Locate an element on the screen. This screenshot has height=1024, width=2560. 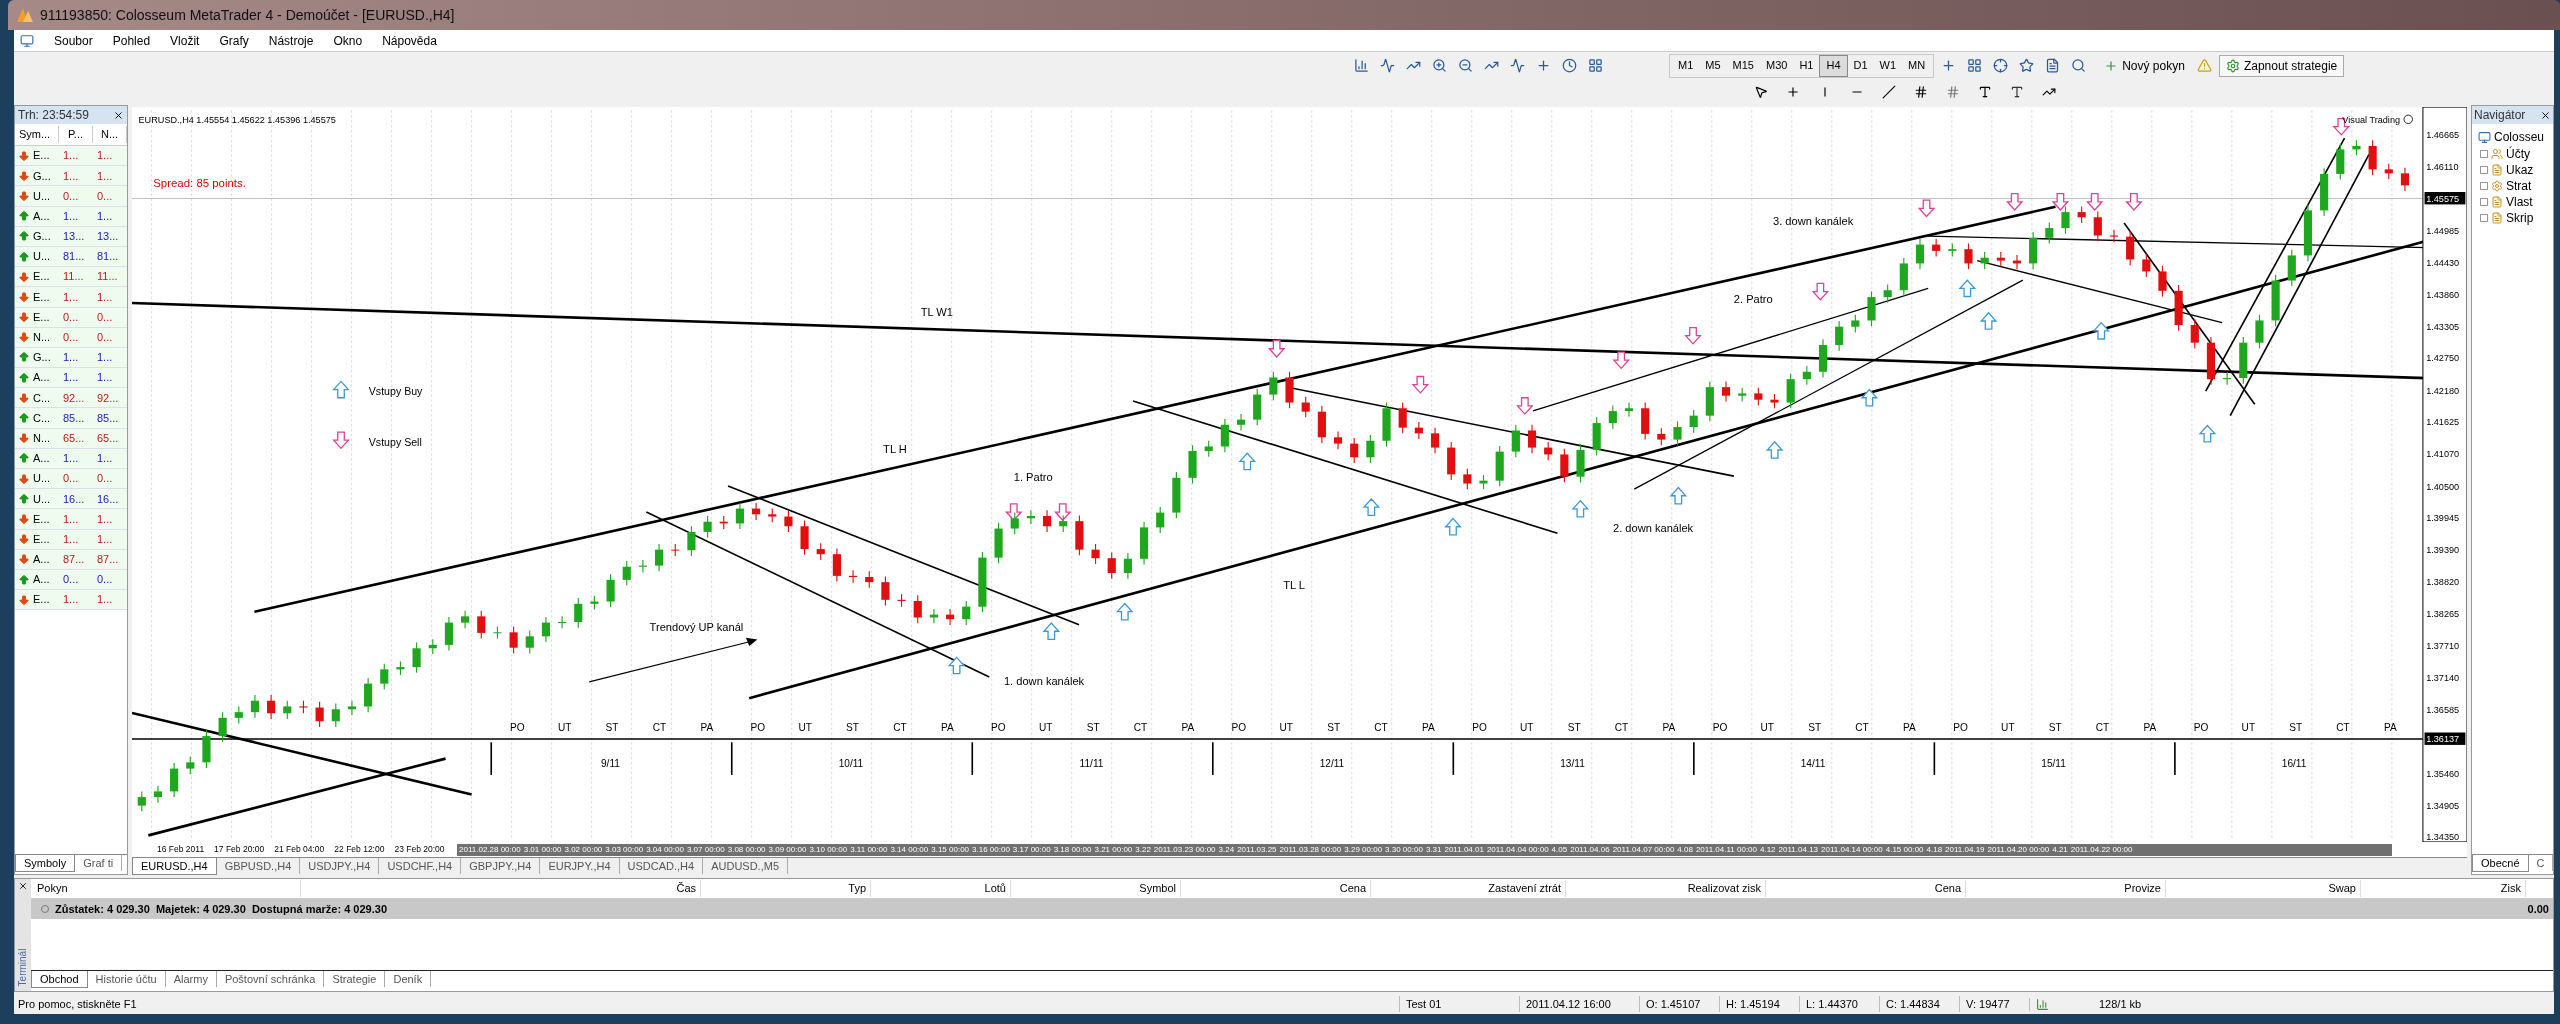
open-price: O: 1.45107 is located at coordinates (1679, 1004).